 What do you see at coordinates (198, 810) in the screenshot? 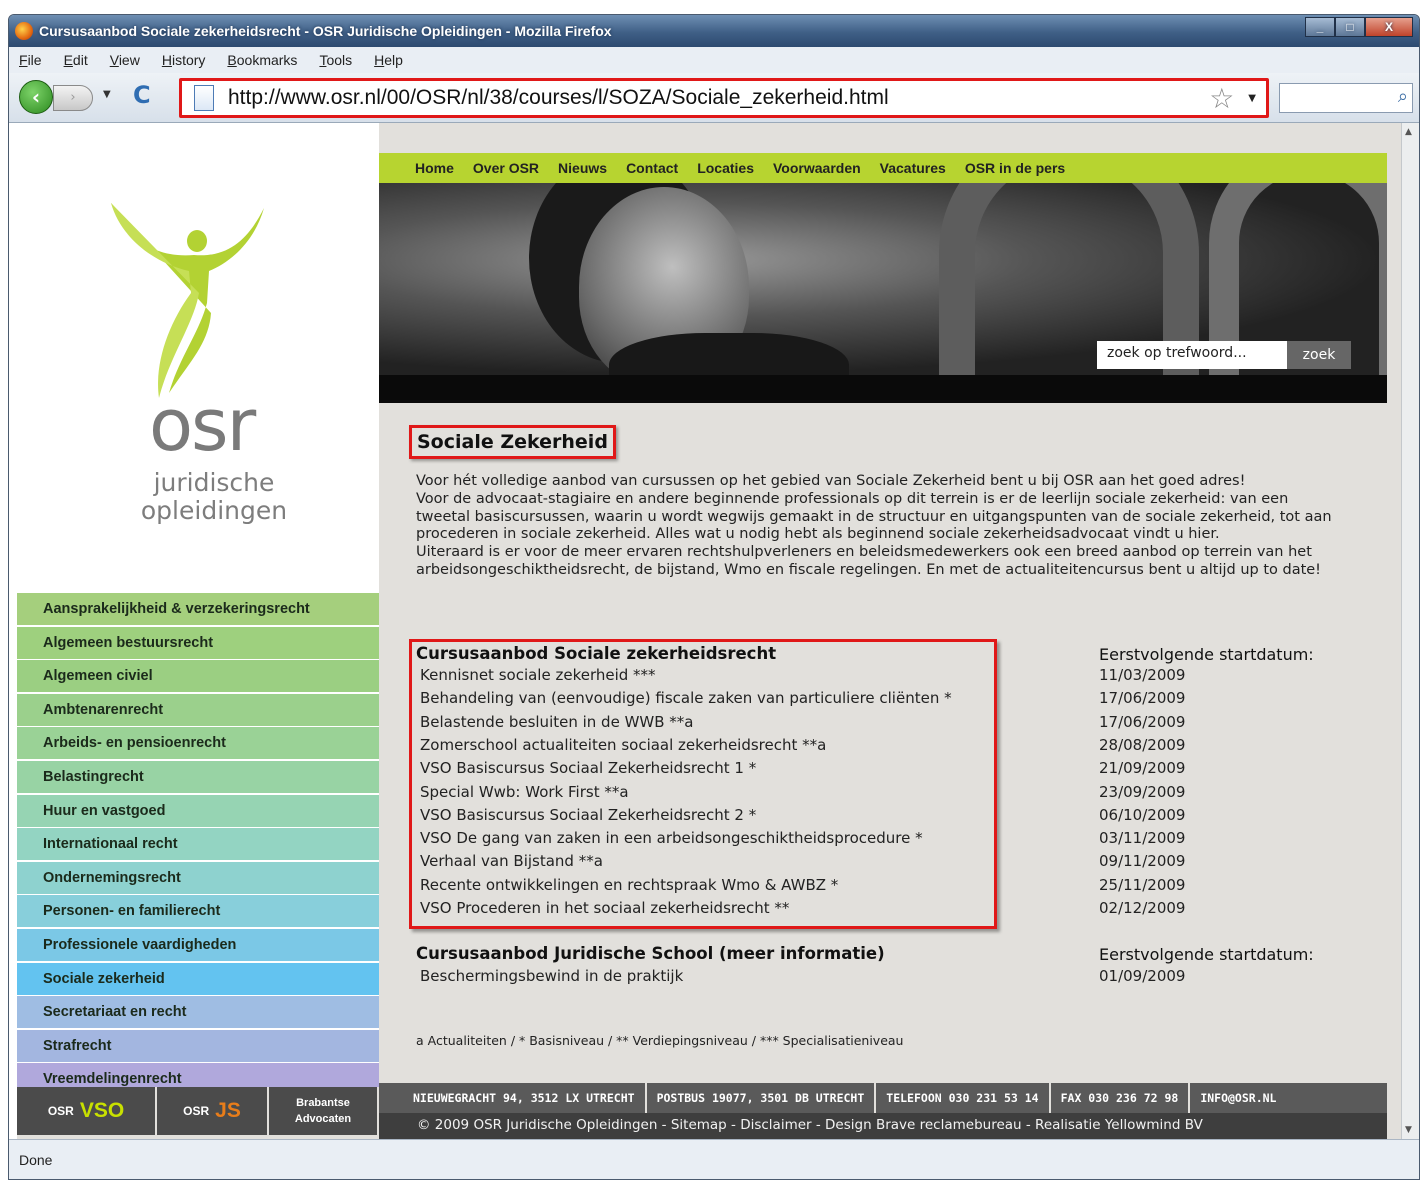
I see `category-huur-vastgoed: Huur en vastgoed` at bounding box center [198, 810].